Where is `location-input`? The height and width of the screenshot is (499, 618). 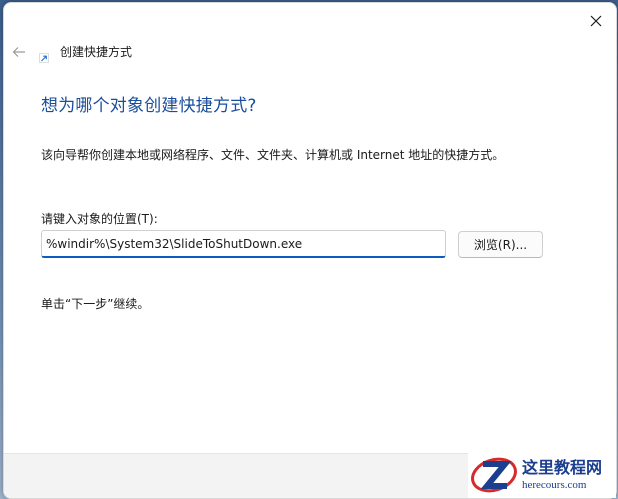 location-input is located at coordinates (243, 244).